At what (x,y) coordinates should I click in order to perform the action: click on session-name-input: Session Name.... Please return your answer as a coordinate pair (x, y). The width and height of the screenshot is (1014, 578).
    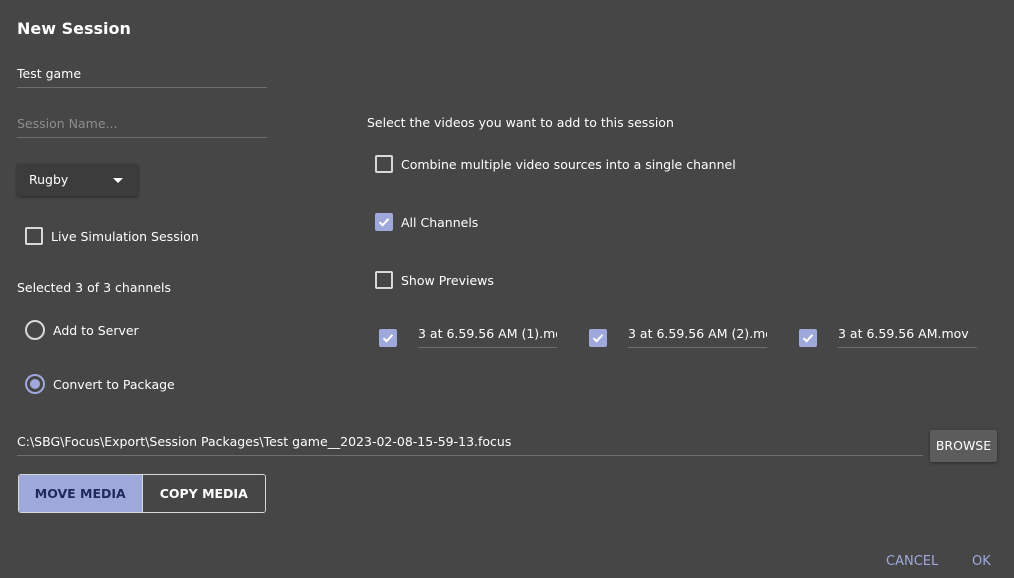
    Looking at the image, I should click on (142, 125).